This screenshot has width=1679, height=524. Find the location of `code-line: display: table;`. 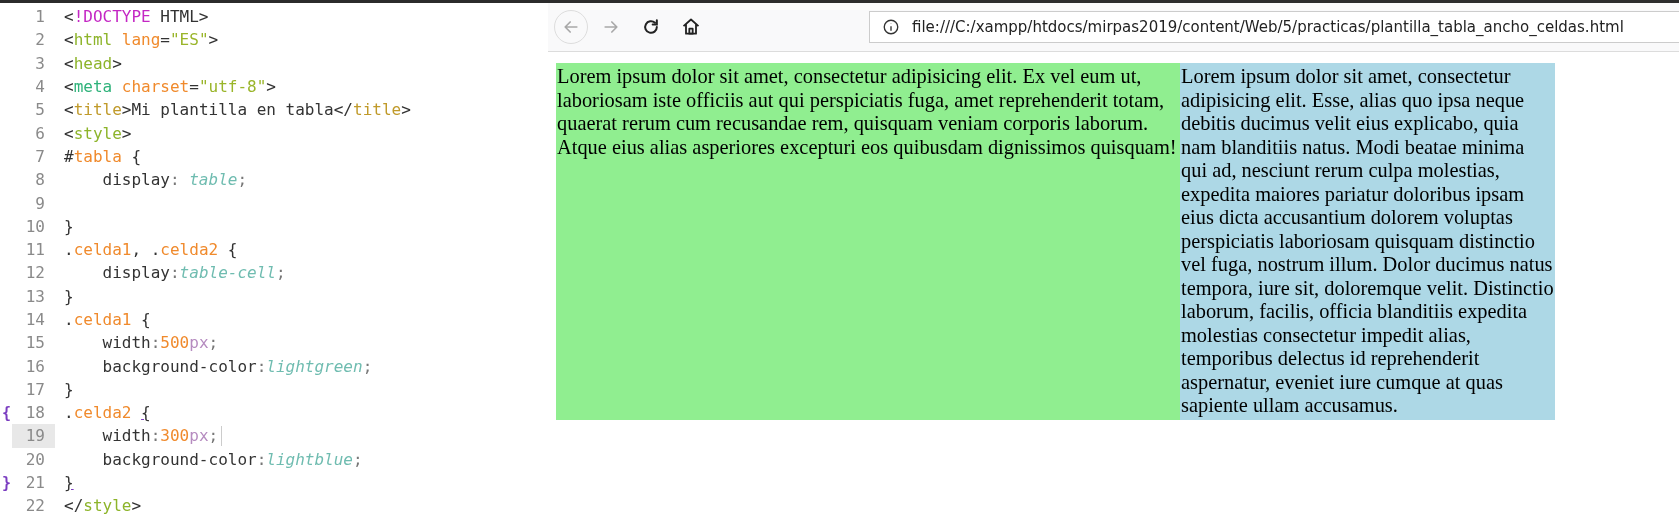

code-line: display: table; is located at coordinates (174, 180).